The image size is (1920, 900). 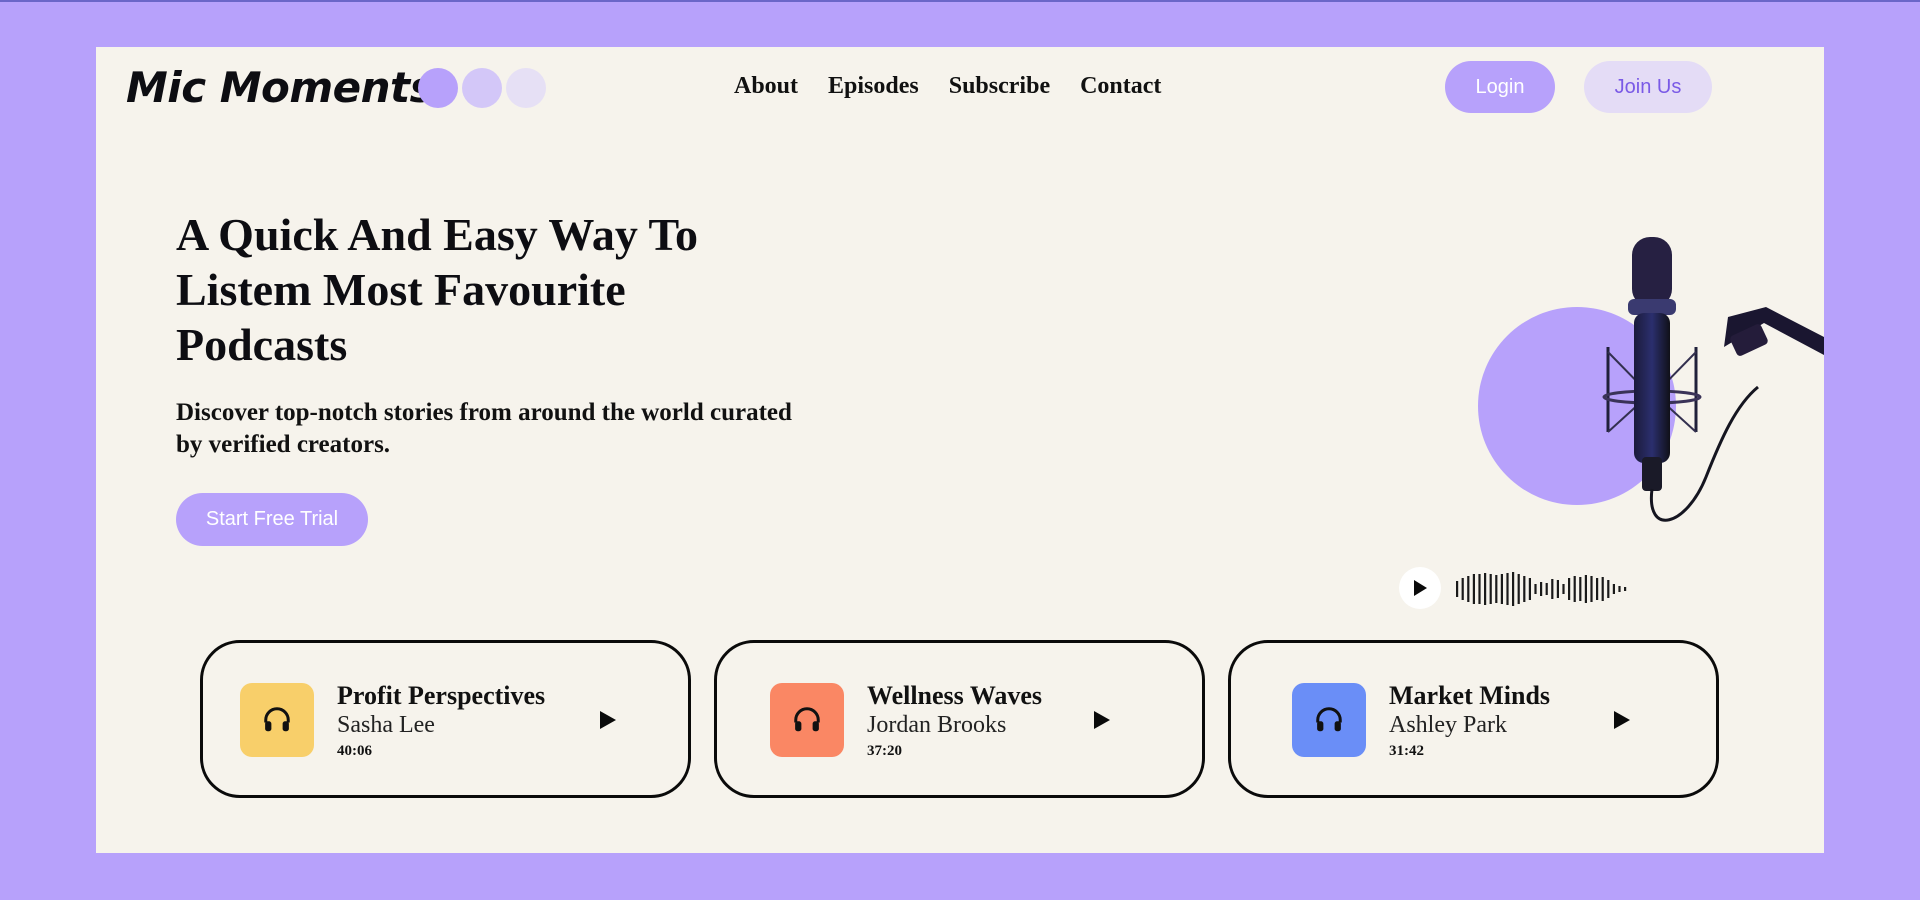 I want to click on episode-author: Sasha Lee, so click(x=386, y=725).